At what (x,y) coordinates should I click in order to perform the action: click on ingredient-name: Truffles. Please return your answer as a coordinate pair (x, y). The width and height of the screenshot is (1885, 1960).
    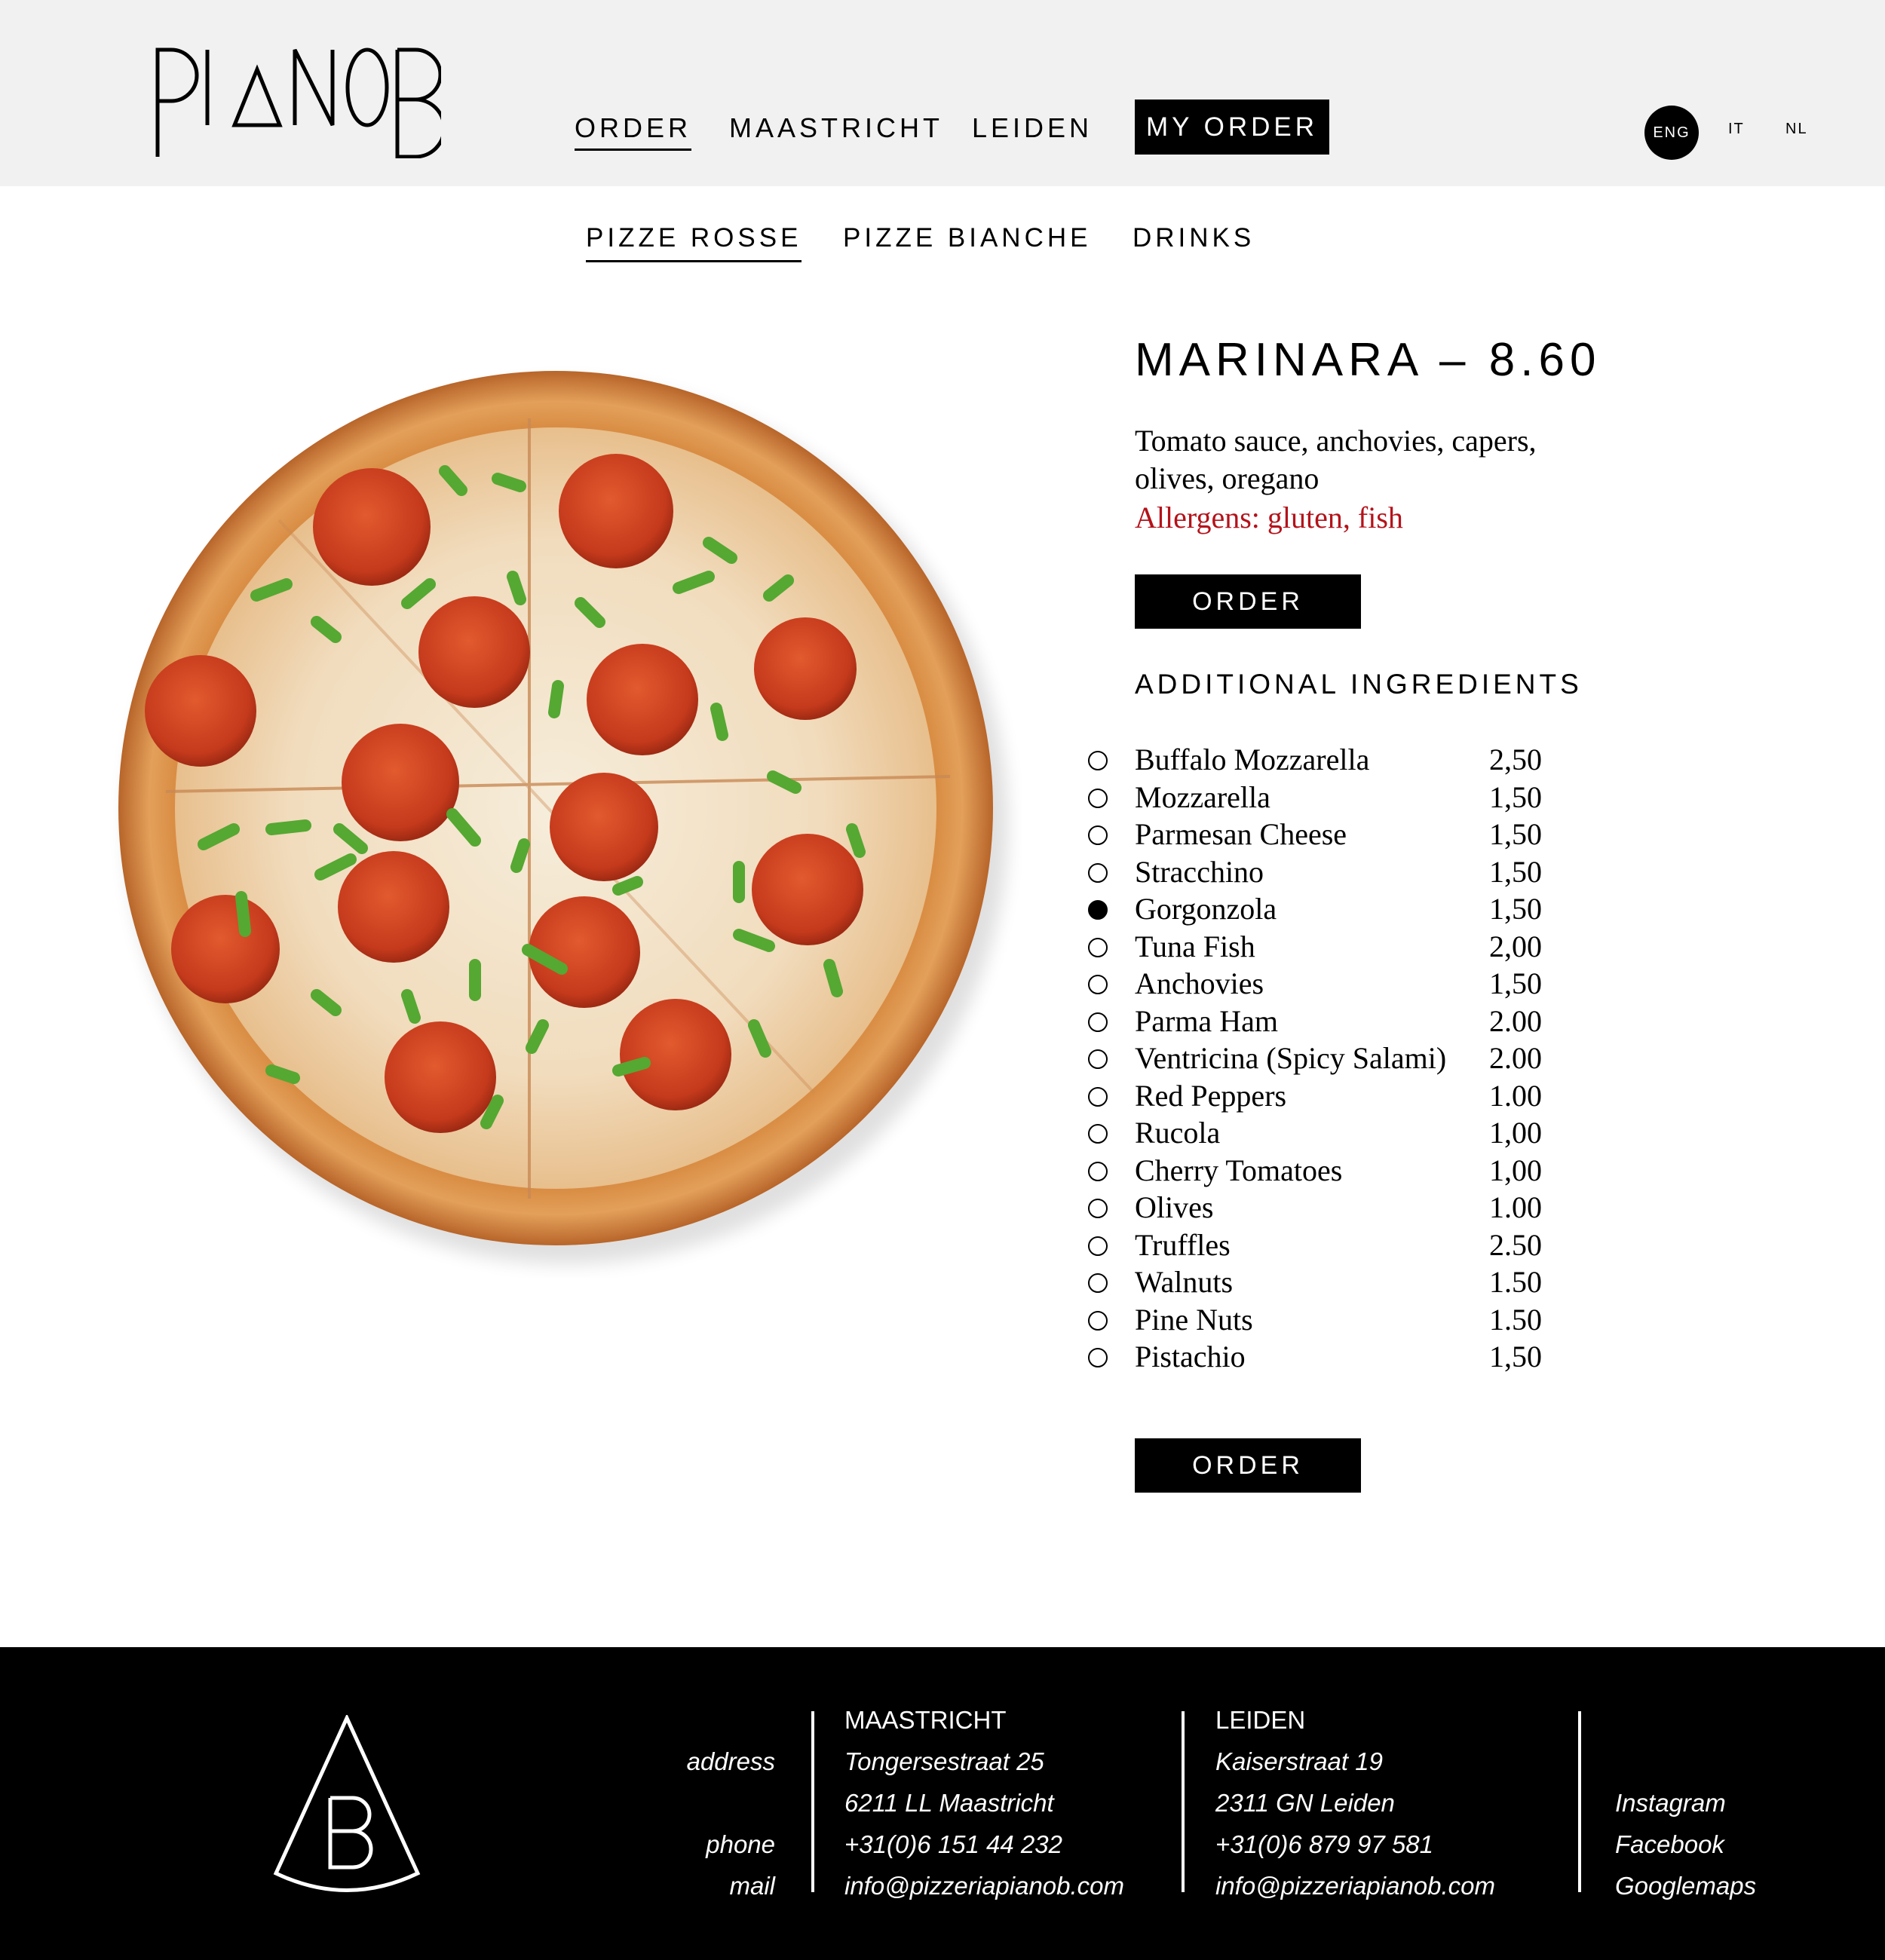
    Looking at the image, I should click on (1183, 1245).